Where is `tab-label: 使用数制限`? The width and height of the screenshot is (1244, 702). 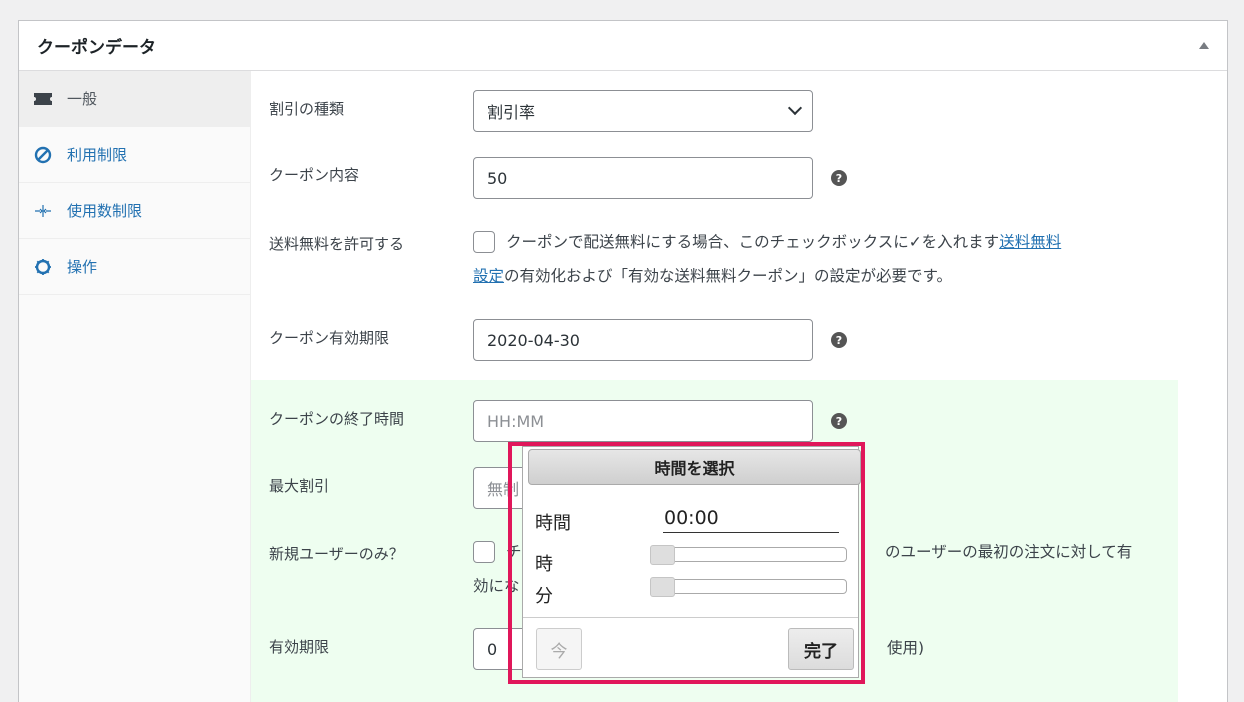 tab-label: 使用数制限 is located at coordinates (105, 211).